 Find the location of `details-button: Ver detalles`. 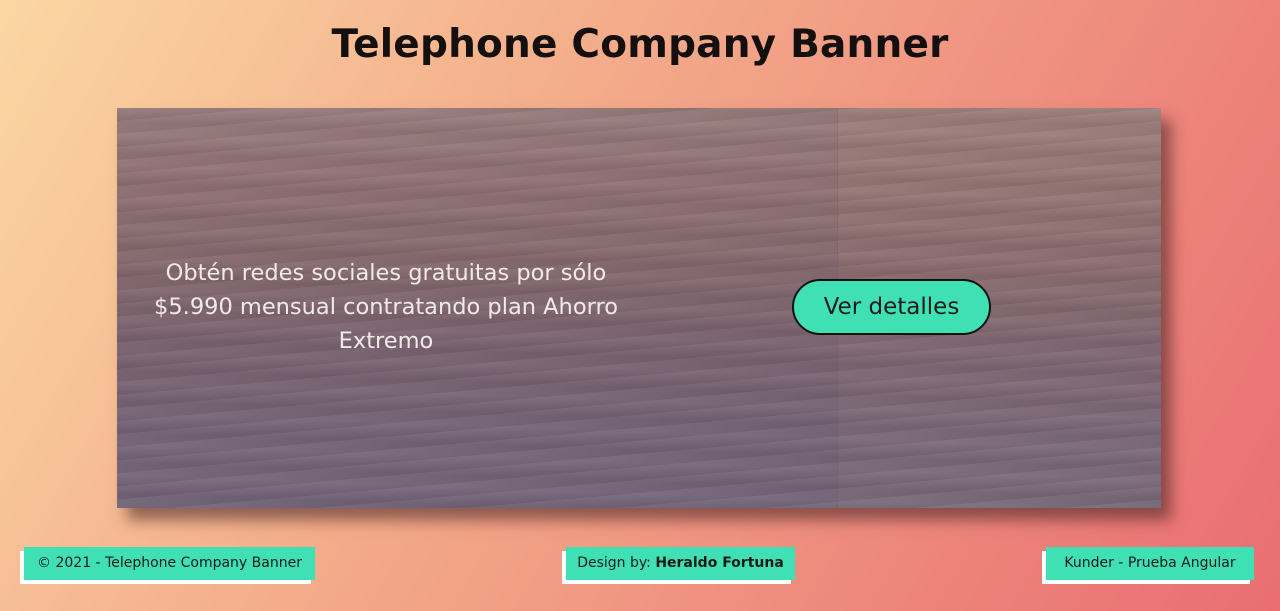

details-button: Ver detalles is located at coordinates (891, 307).